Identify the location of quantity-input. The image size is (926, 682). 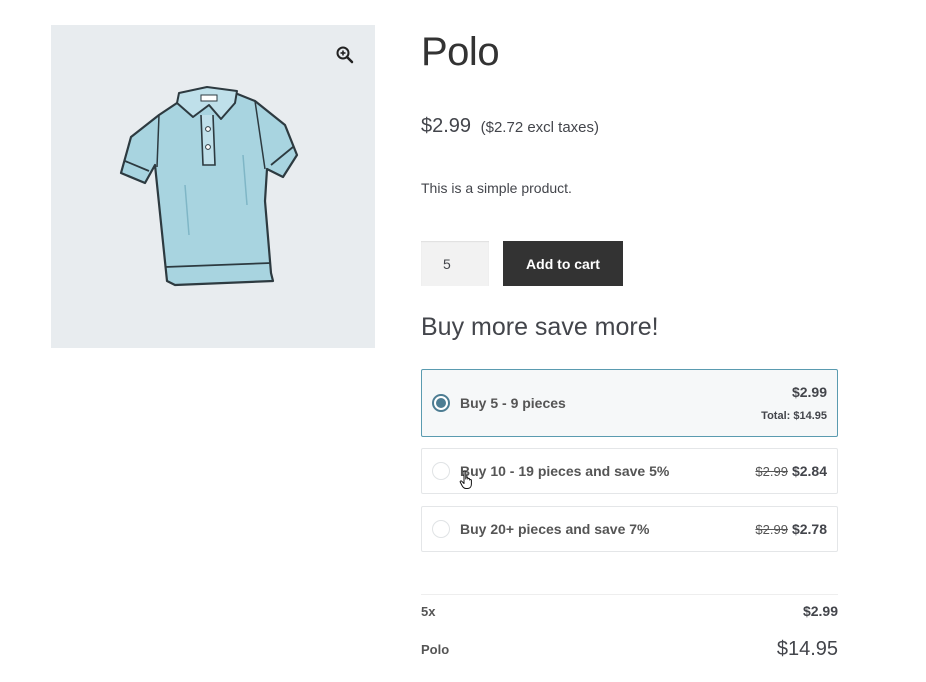
(455, 263).